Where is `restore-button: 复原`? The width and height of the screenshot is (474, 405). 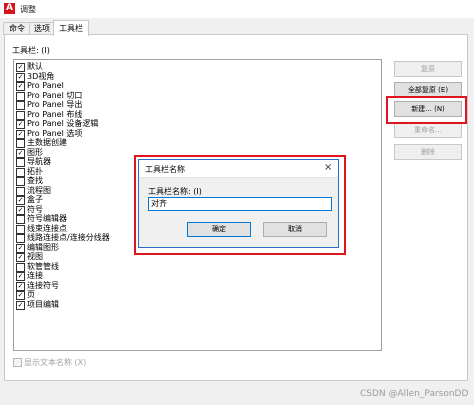
restore-button: 复原 is located at coordinates (428, 69).